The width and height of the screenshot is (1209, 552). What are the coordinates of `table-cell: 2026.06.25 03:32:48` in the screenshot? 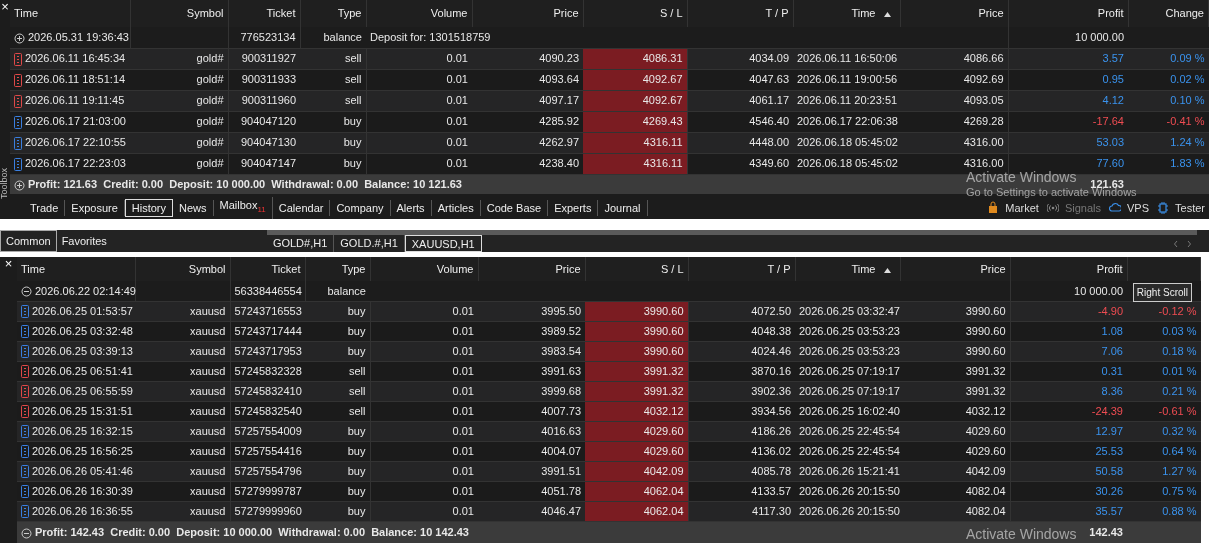 It's located at (82, 330).